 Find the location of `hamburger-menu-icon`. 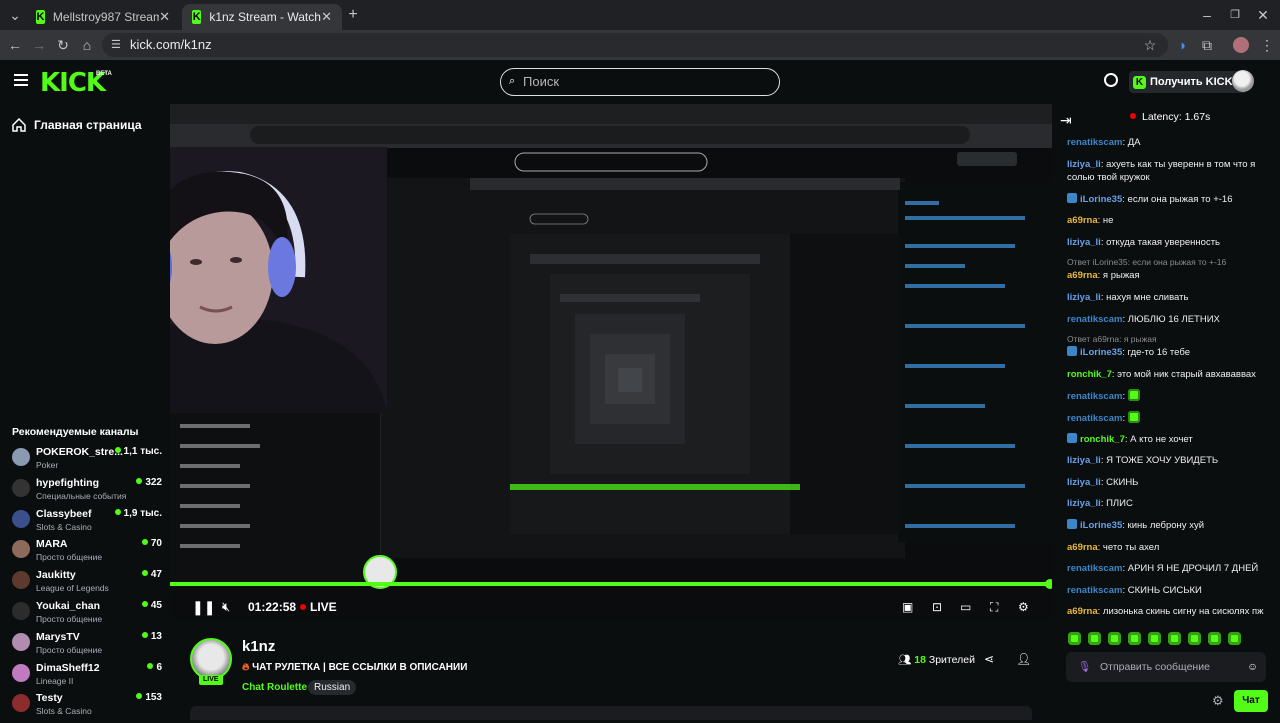

hamburger-menu-icon is located at coordinates (21, 80).